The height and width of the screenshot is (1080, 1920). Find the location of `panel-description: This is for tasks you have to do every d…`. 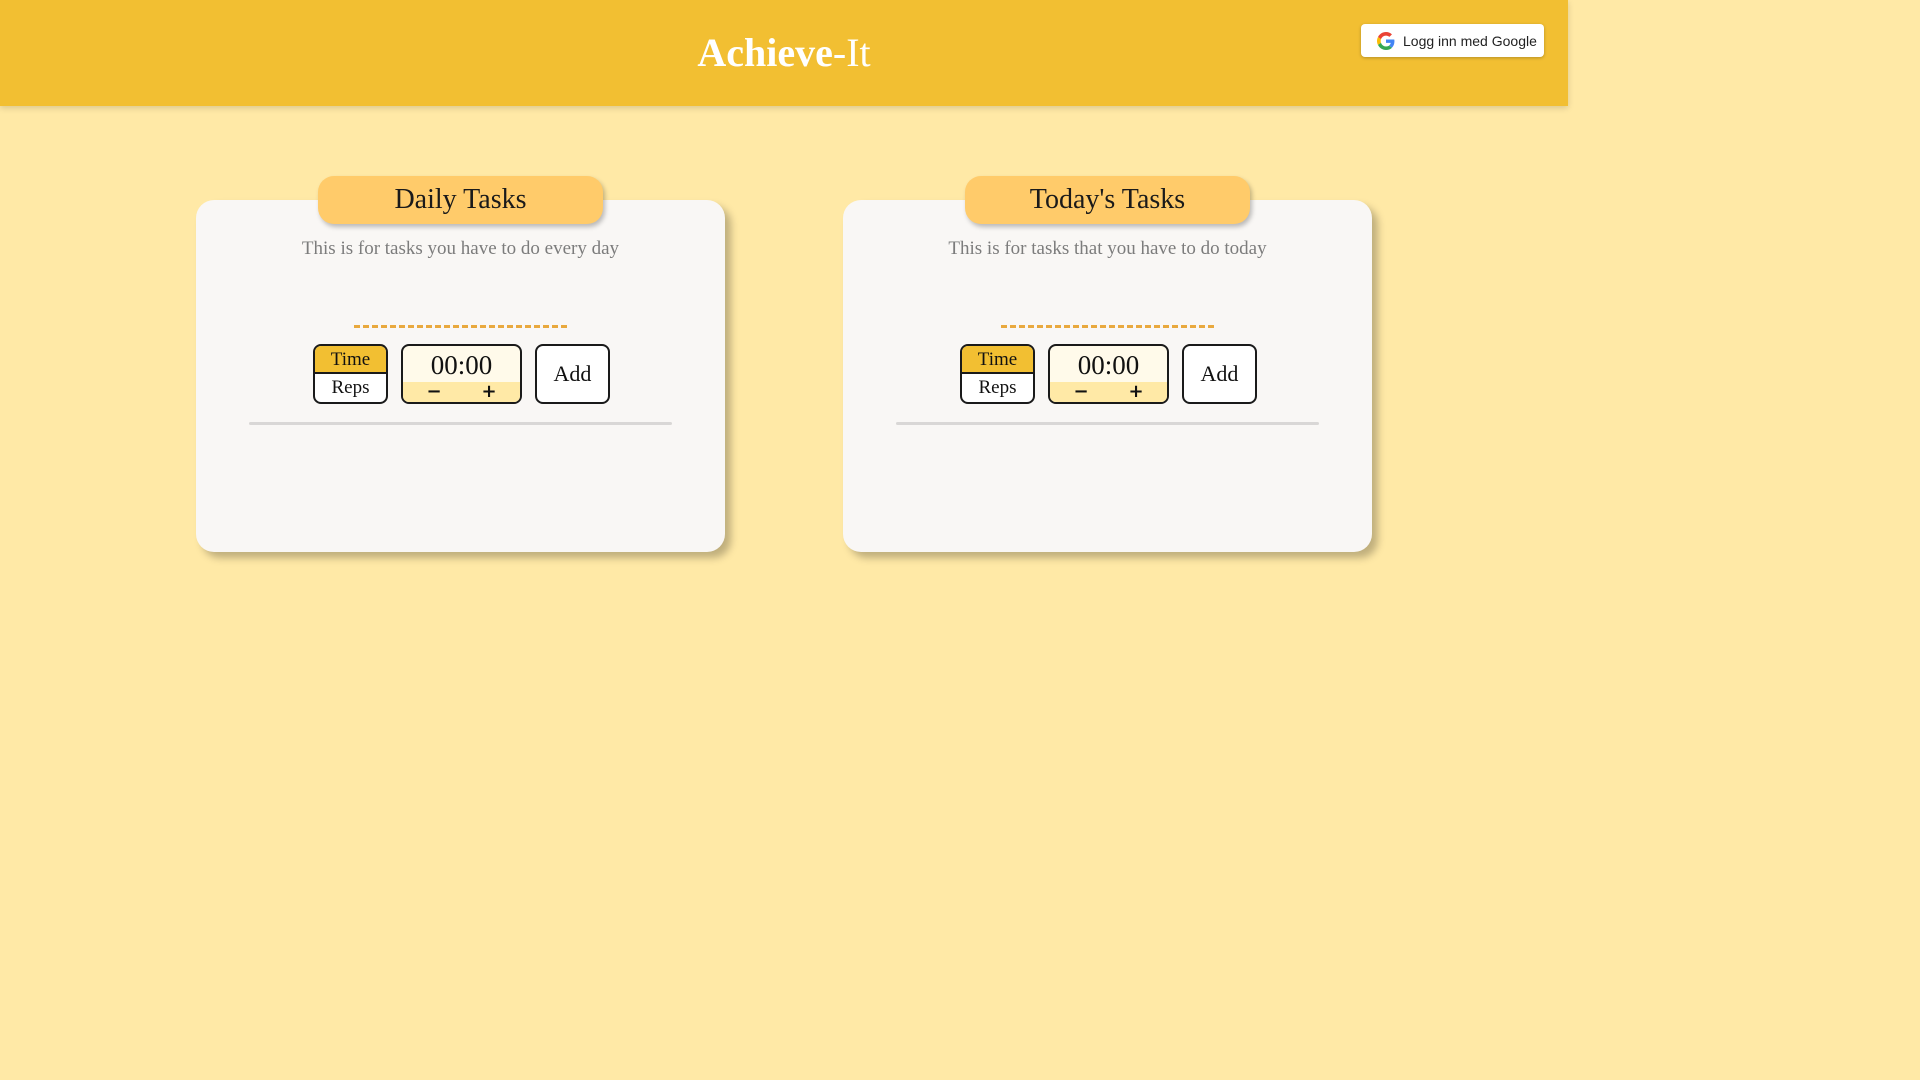

panel-description: This is for tasks you have to do every d… is located at coordinates (460, 248).